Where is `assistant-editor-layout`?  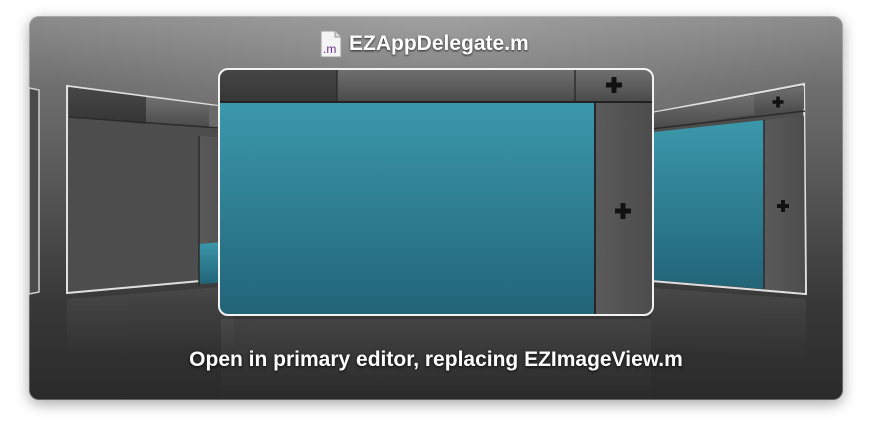
assistant-editor-layout is located at coordinates (729, 189).